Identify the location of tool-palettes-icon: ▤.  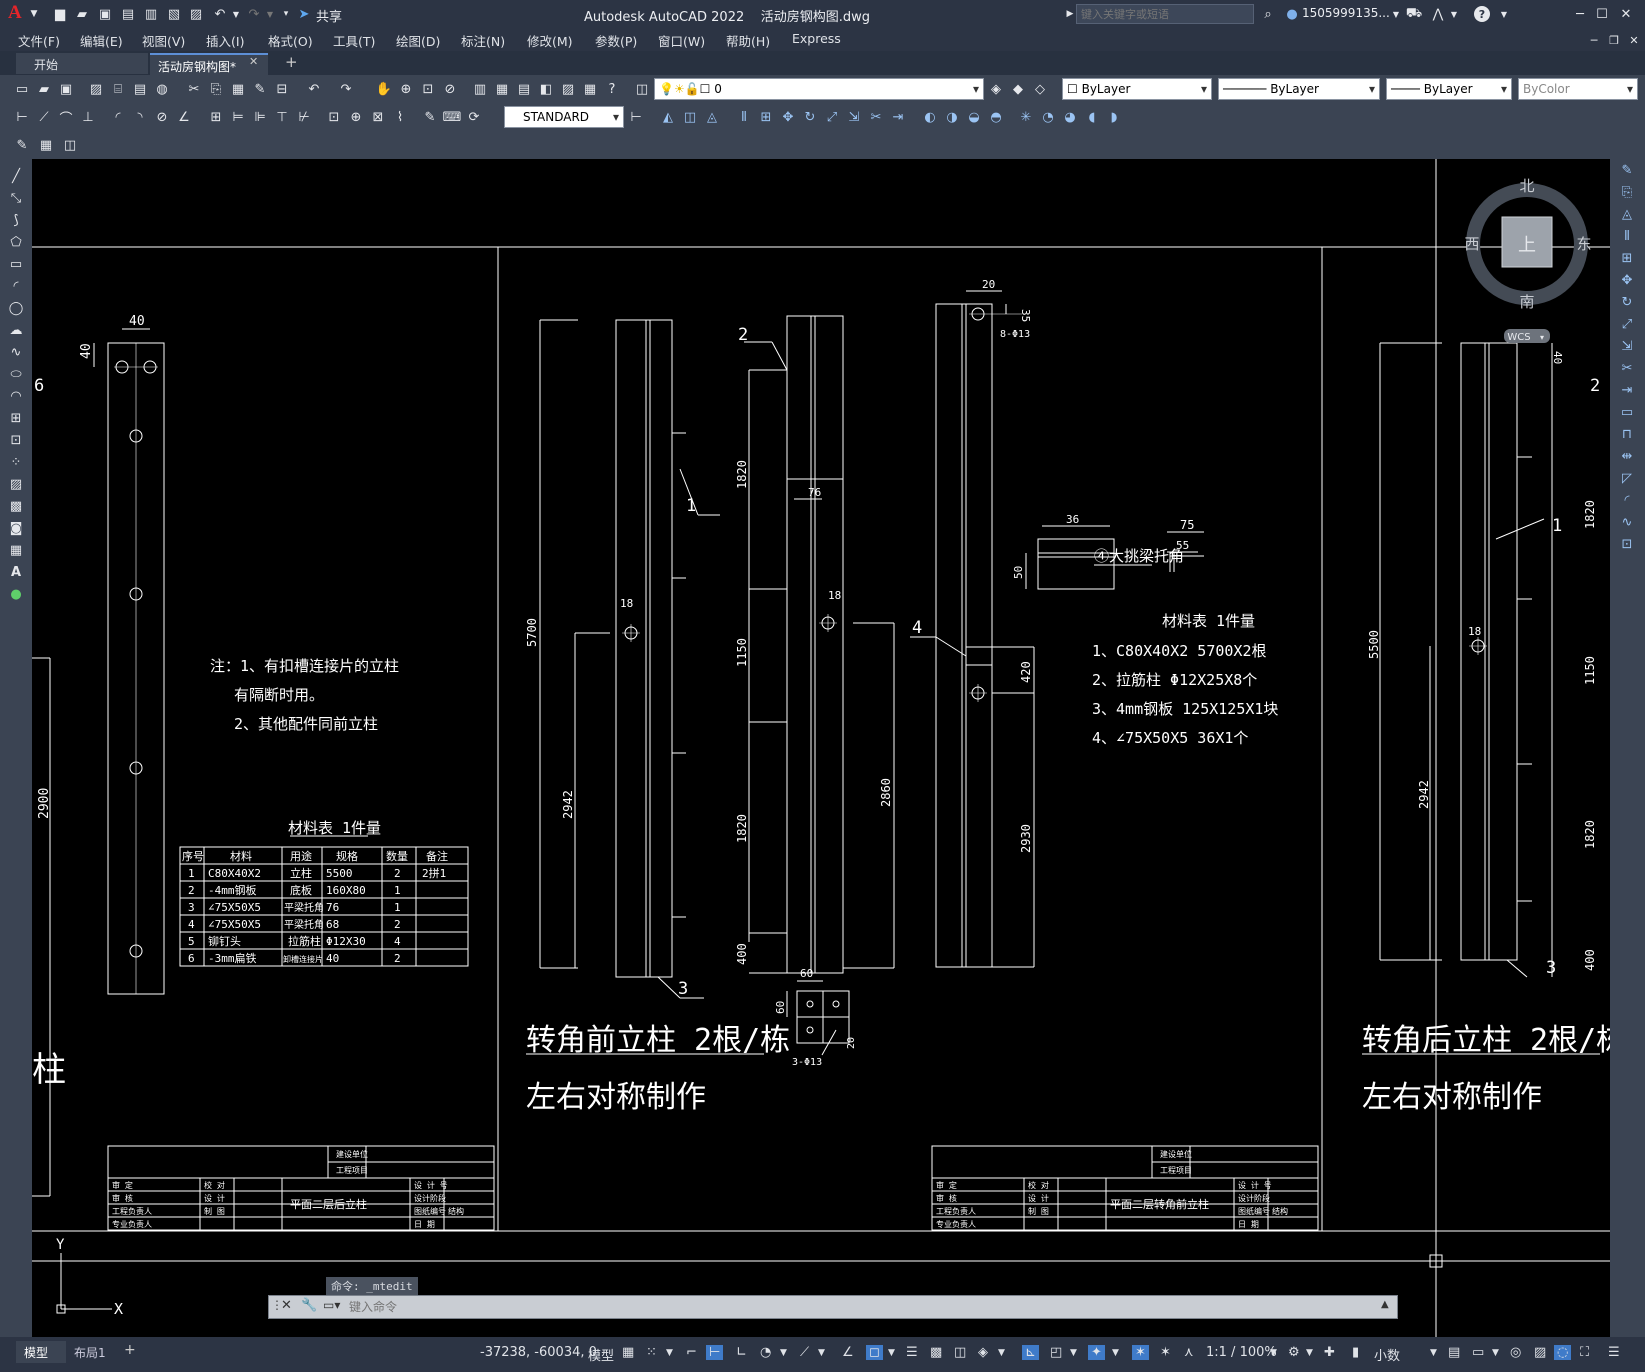
(524, 89).